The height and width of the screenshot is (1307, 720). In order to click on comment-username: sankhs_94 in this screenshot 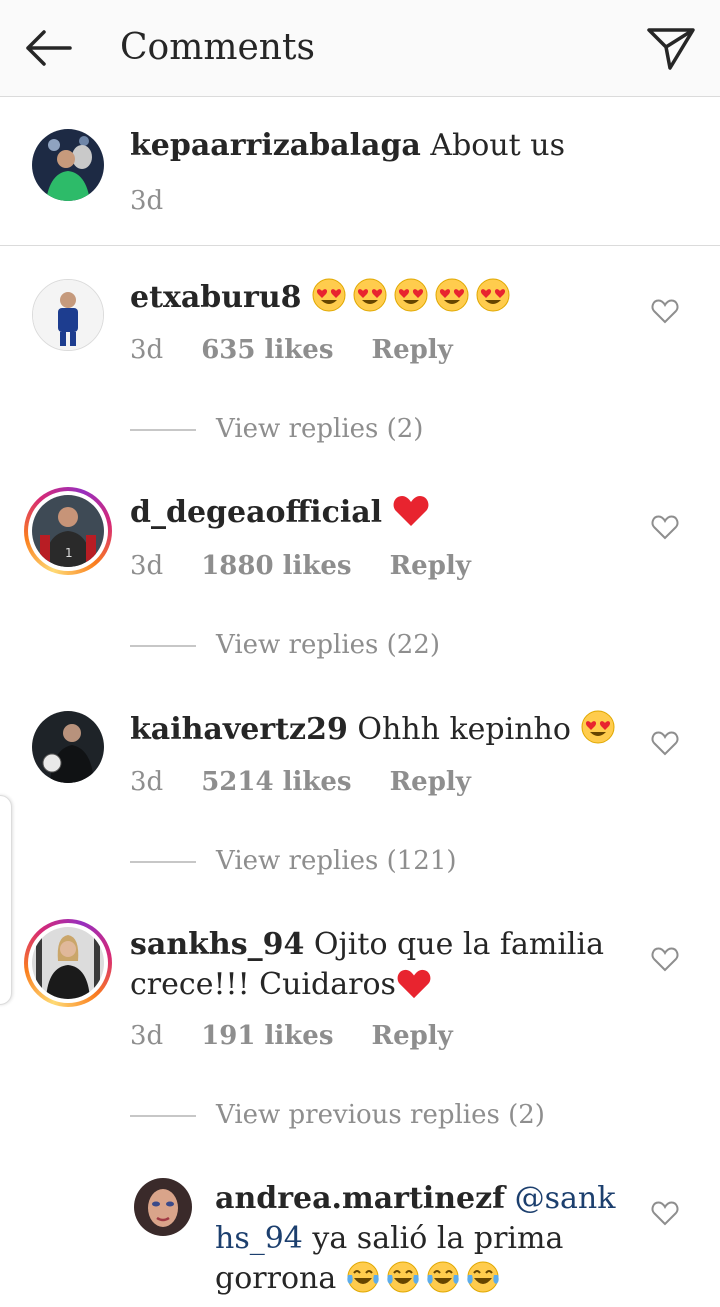, I will do `click(217, 944)`.